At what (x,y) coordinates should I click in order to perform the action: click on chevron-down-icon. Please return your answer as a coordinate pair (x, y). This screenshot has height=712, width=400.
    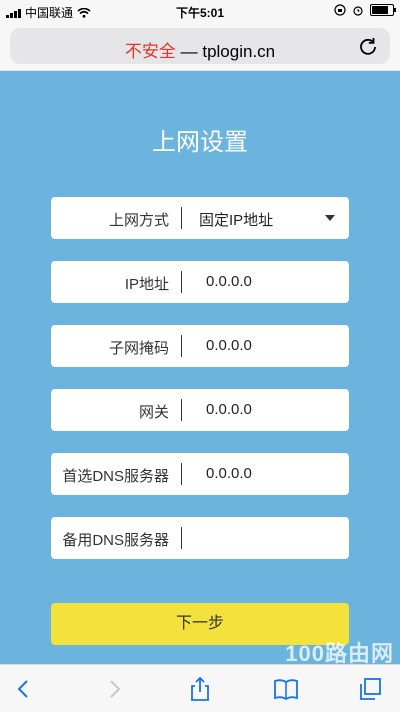
    Looking at the image, I should click on (330, 218).